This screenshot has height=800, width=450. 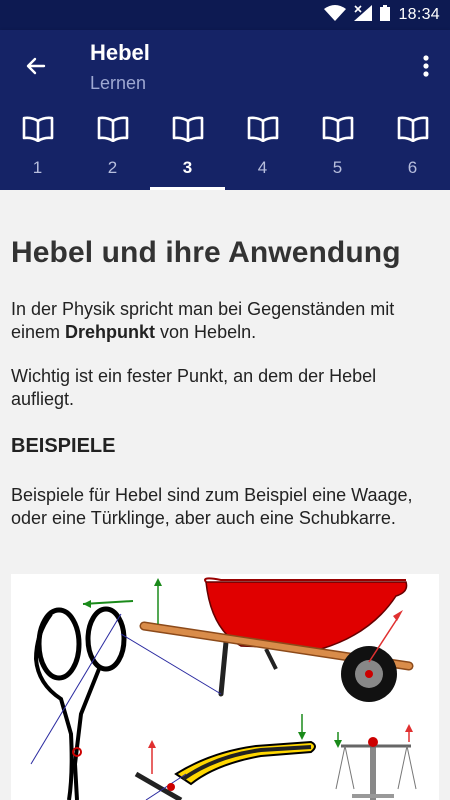 I want to click on page-subtitle: Lernen, so click(x=118, y=83).